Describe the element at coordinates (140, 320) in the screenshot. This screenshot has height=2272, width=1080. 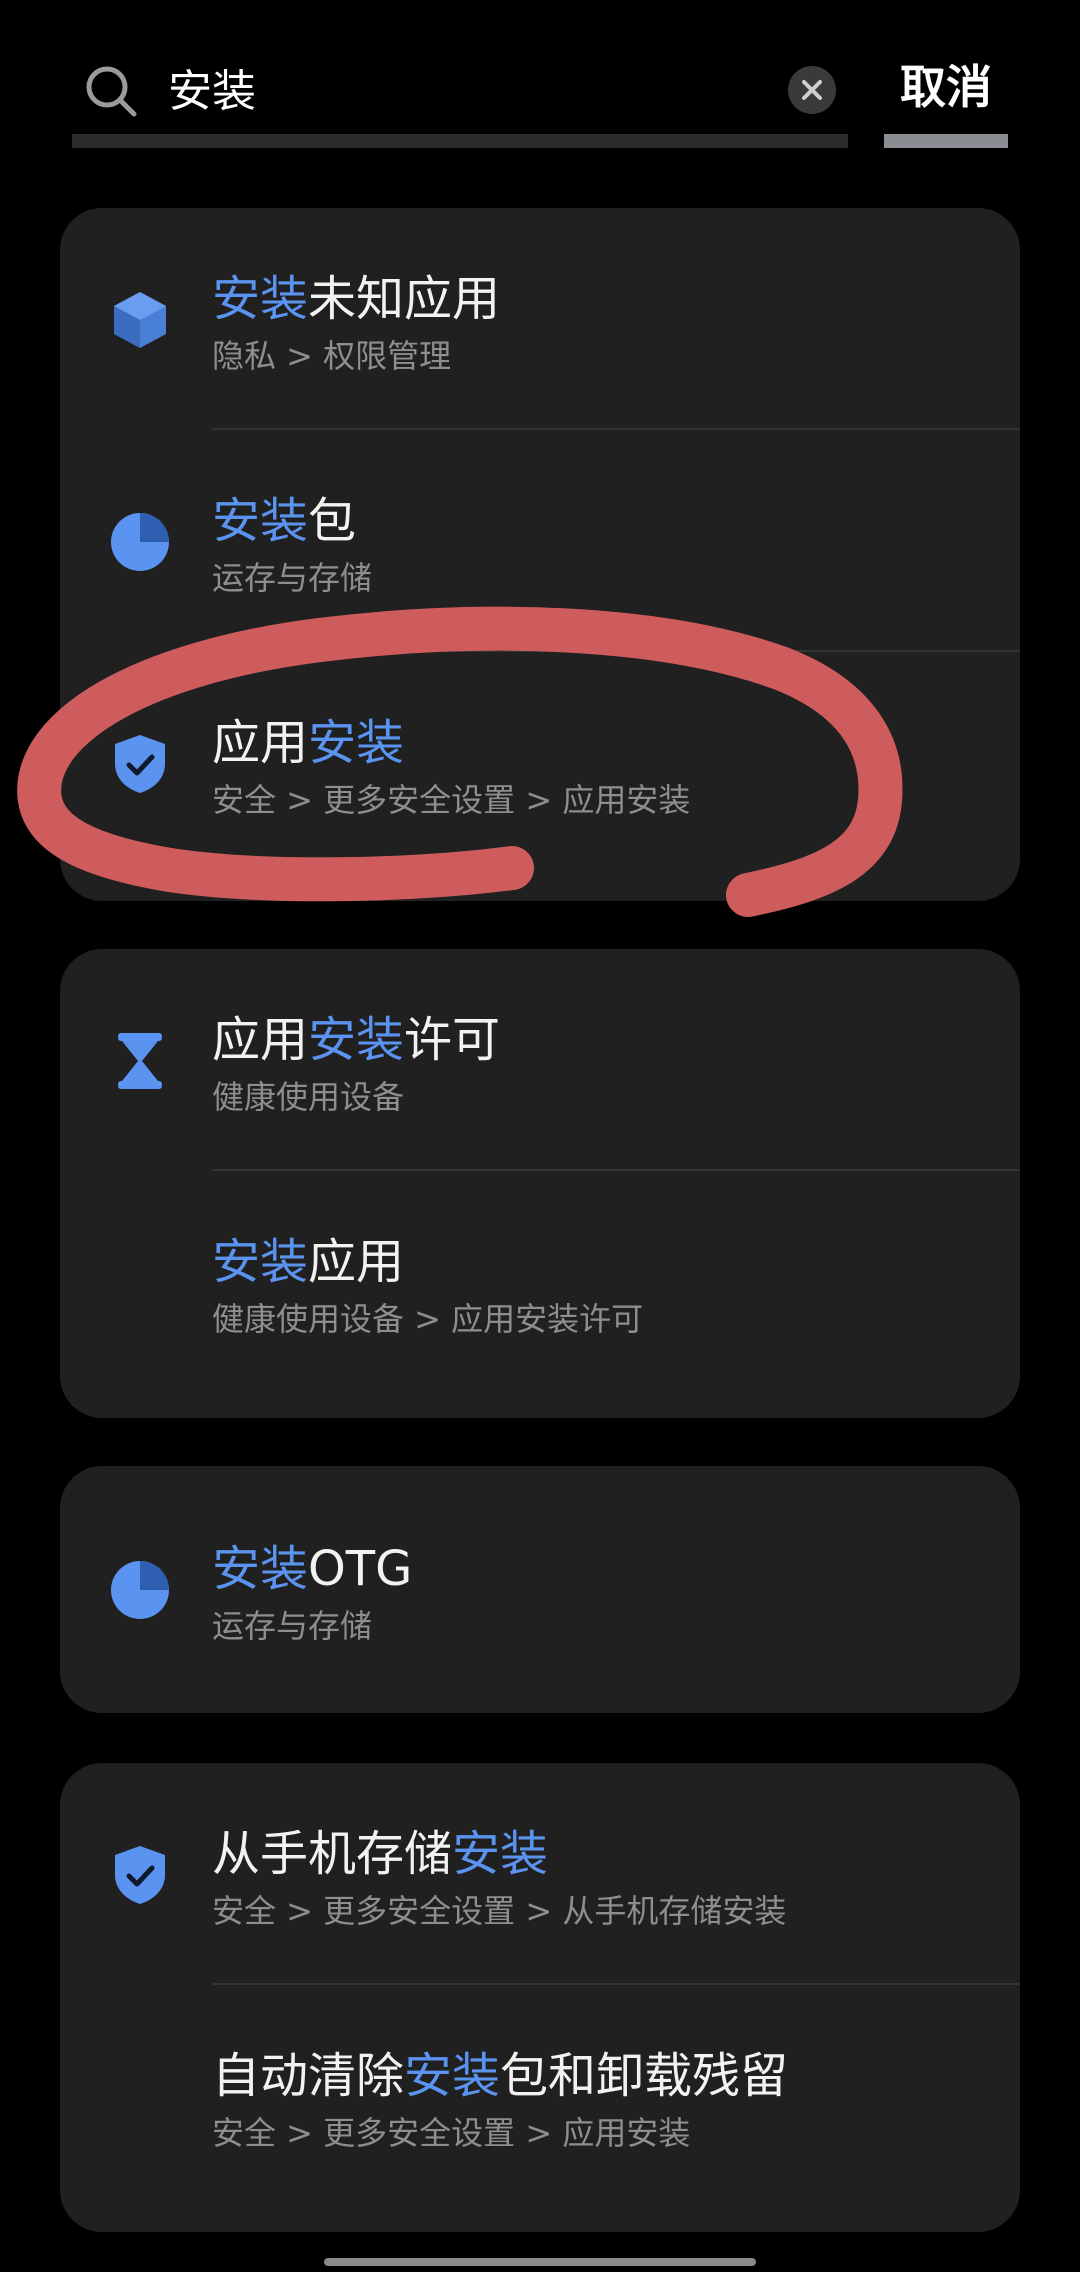
I see `cube-icon` at that location.